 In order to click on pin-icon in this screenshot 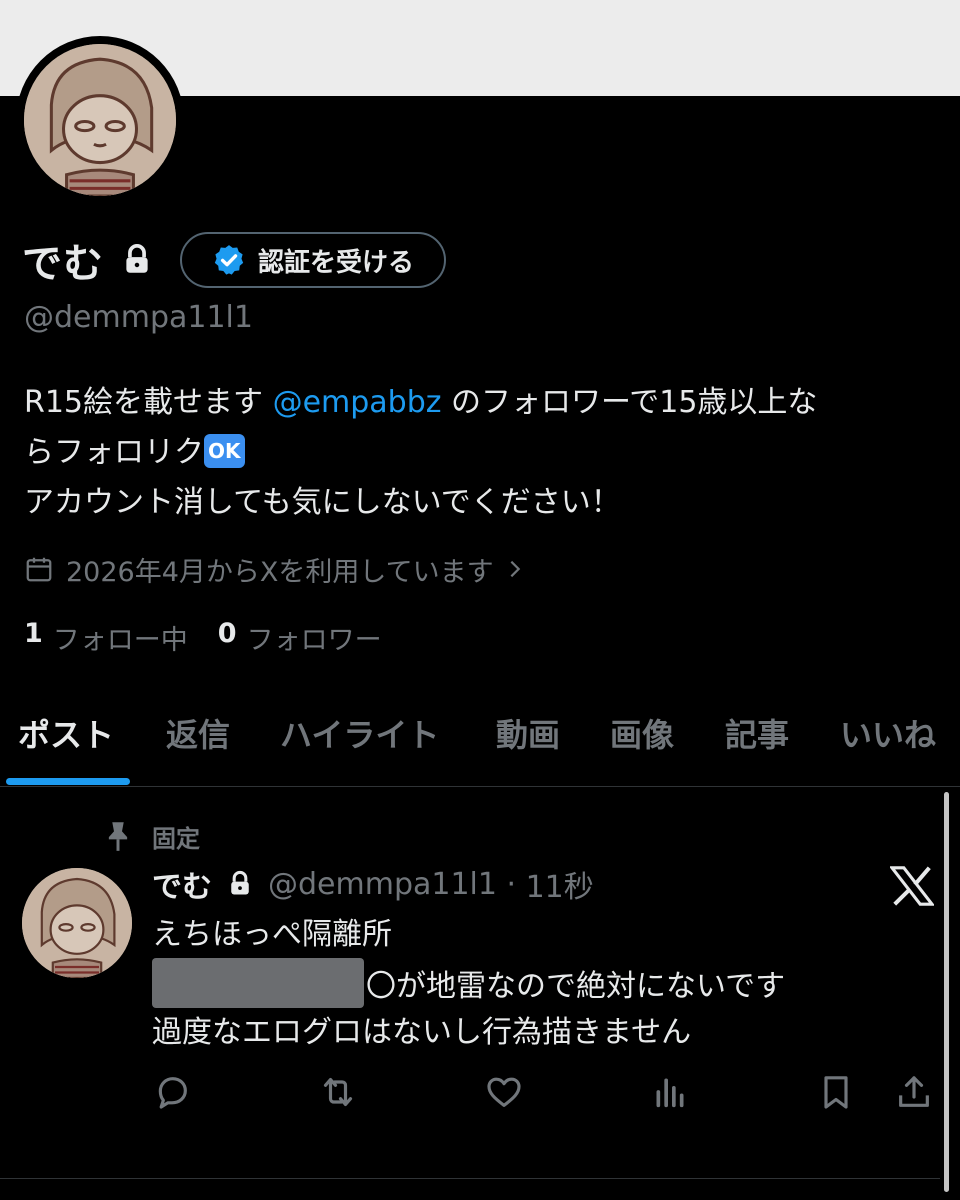, I will do `click(118, 836)`.